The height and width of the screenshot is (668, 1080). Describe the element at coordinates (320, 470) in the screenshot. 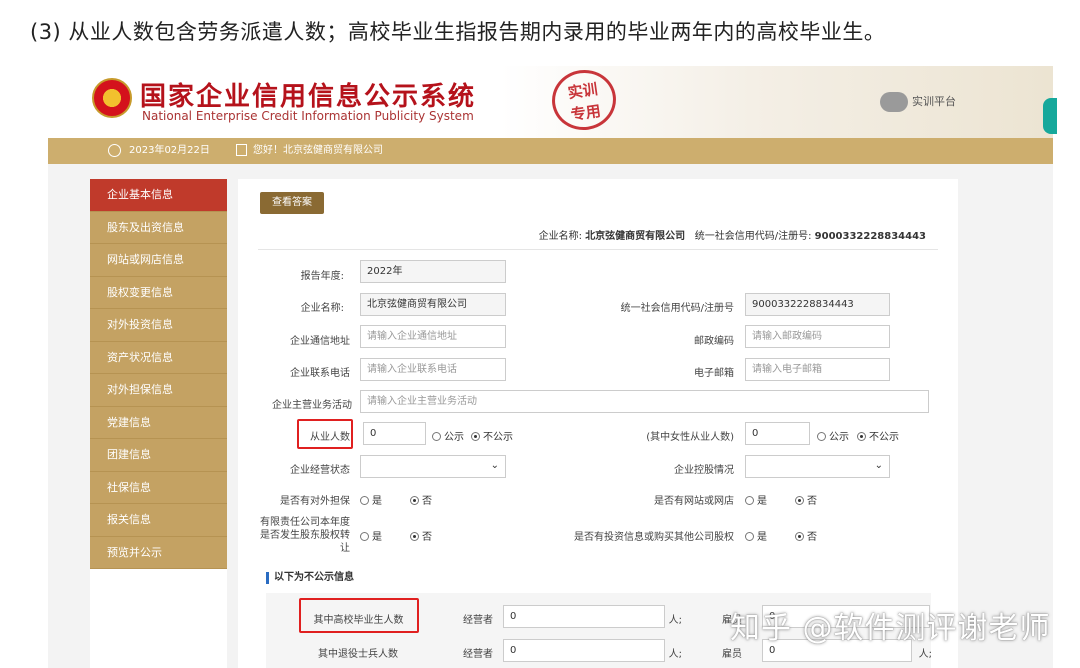

I see `status-label: 企业经营状态` at that location.